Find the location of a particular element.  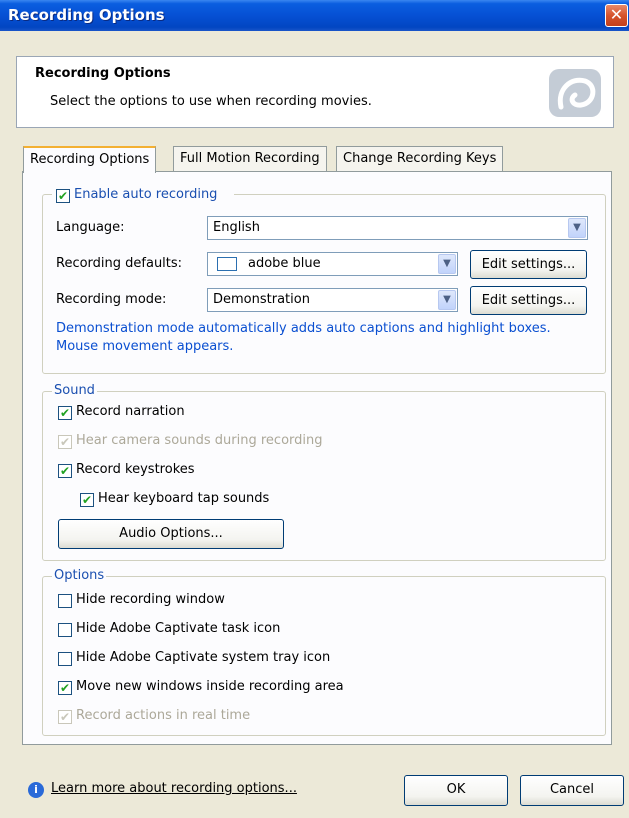

title-bar: Recording Options ✕ is located at coordinates (314, 15).